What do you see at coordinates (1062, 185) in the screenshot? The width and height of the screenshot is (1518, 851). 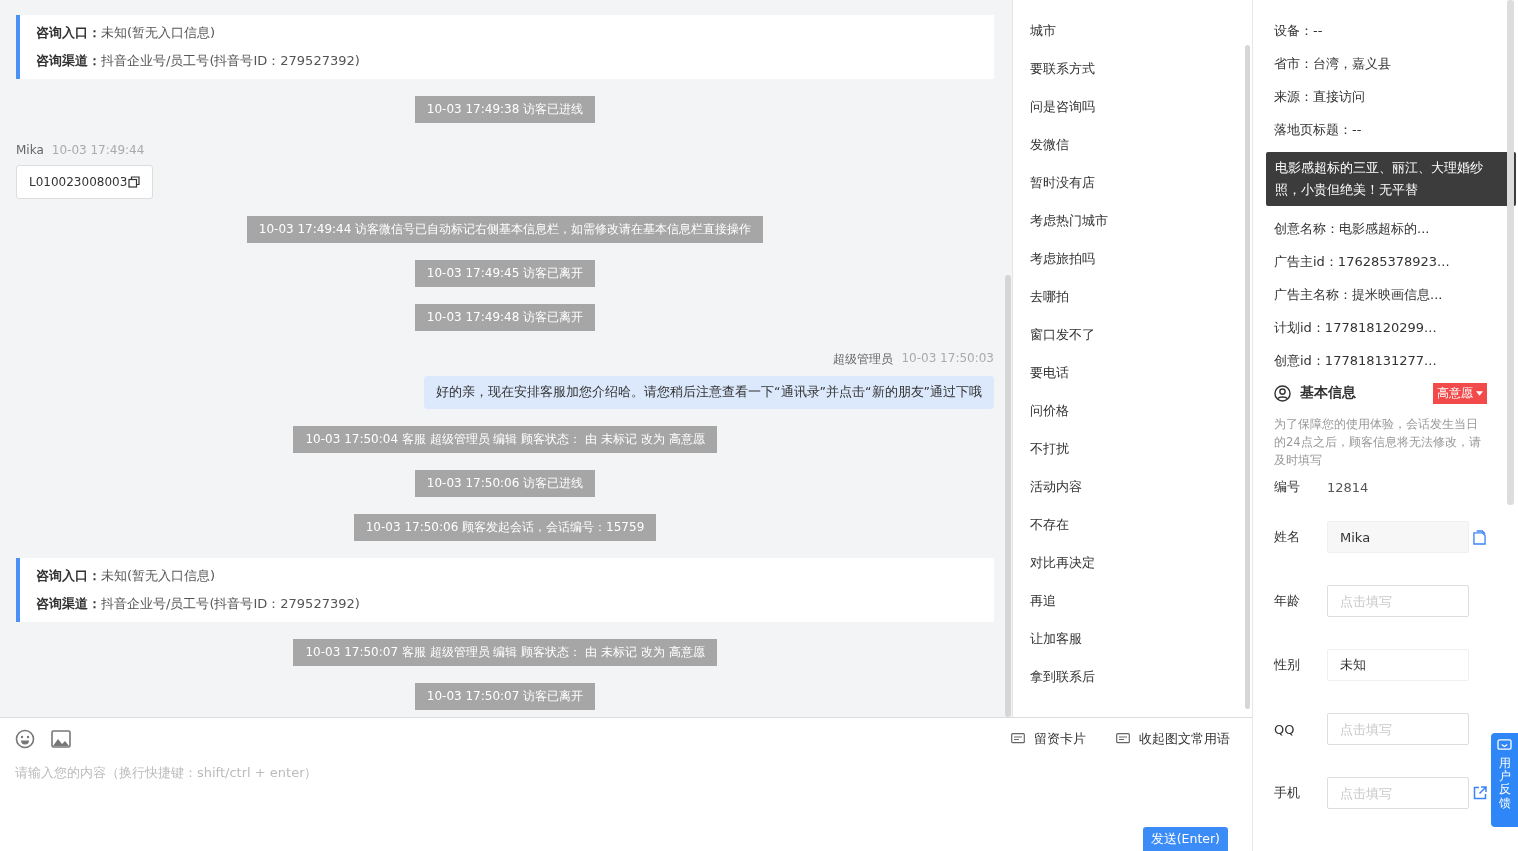 I see `quick-phrase-item: 暂时没有店` at bounding box center [1062, 185].